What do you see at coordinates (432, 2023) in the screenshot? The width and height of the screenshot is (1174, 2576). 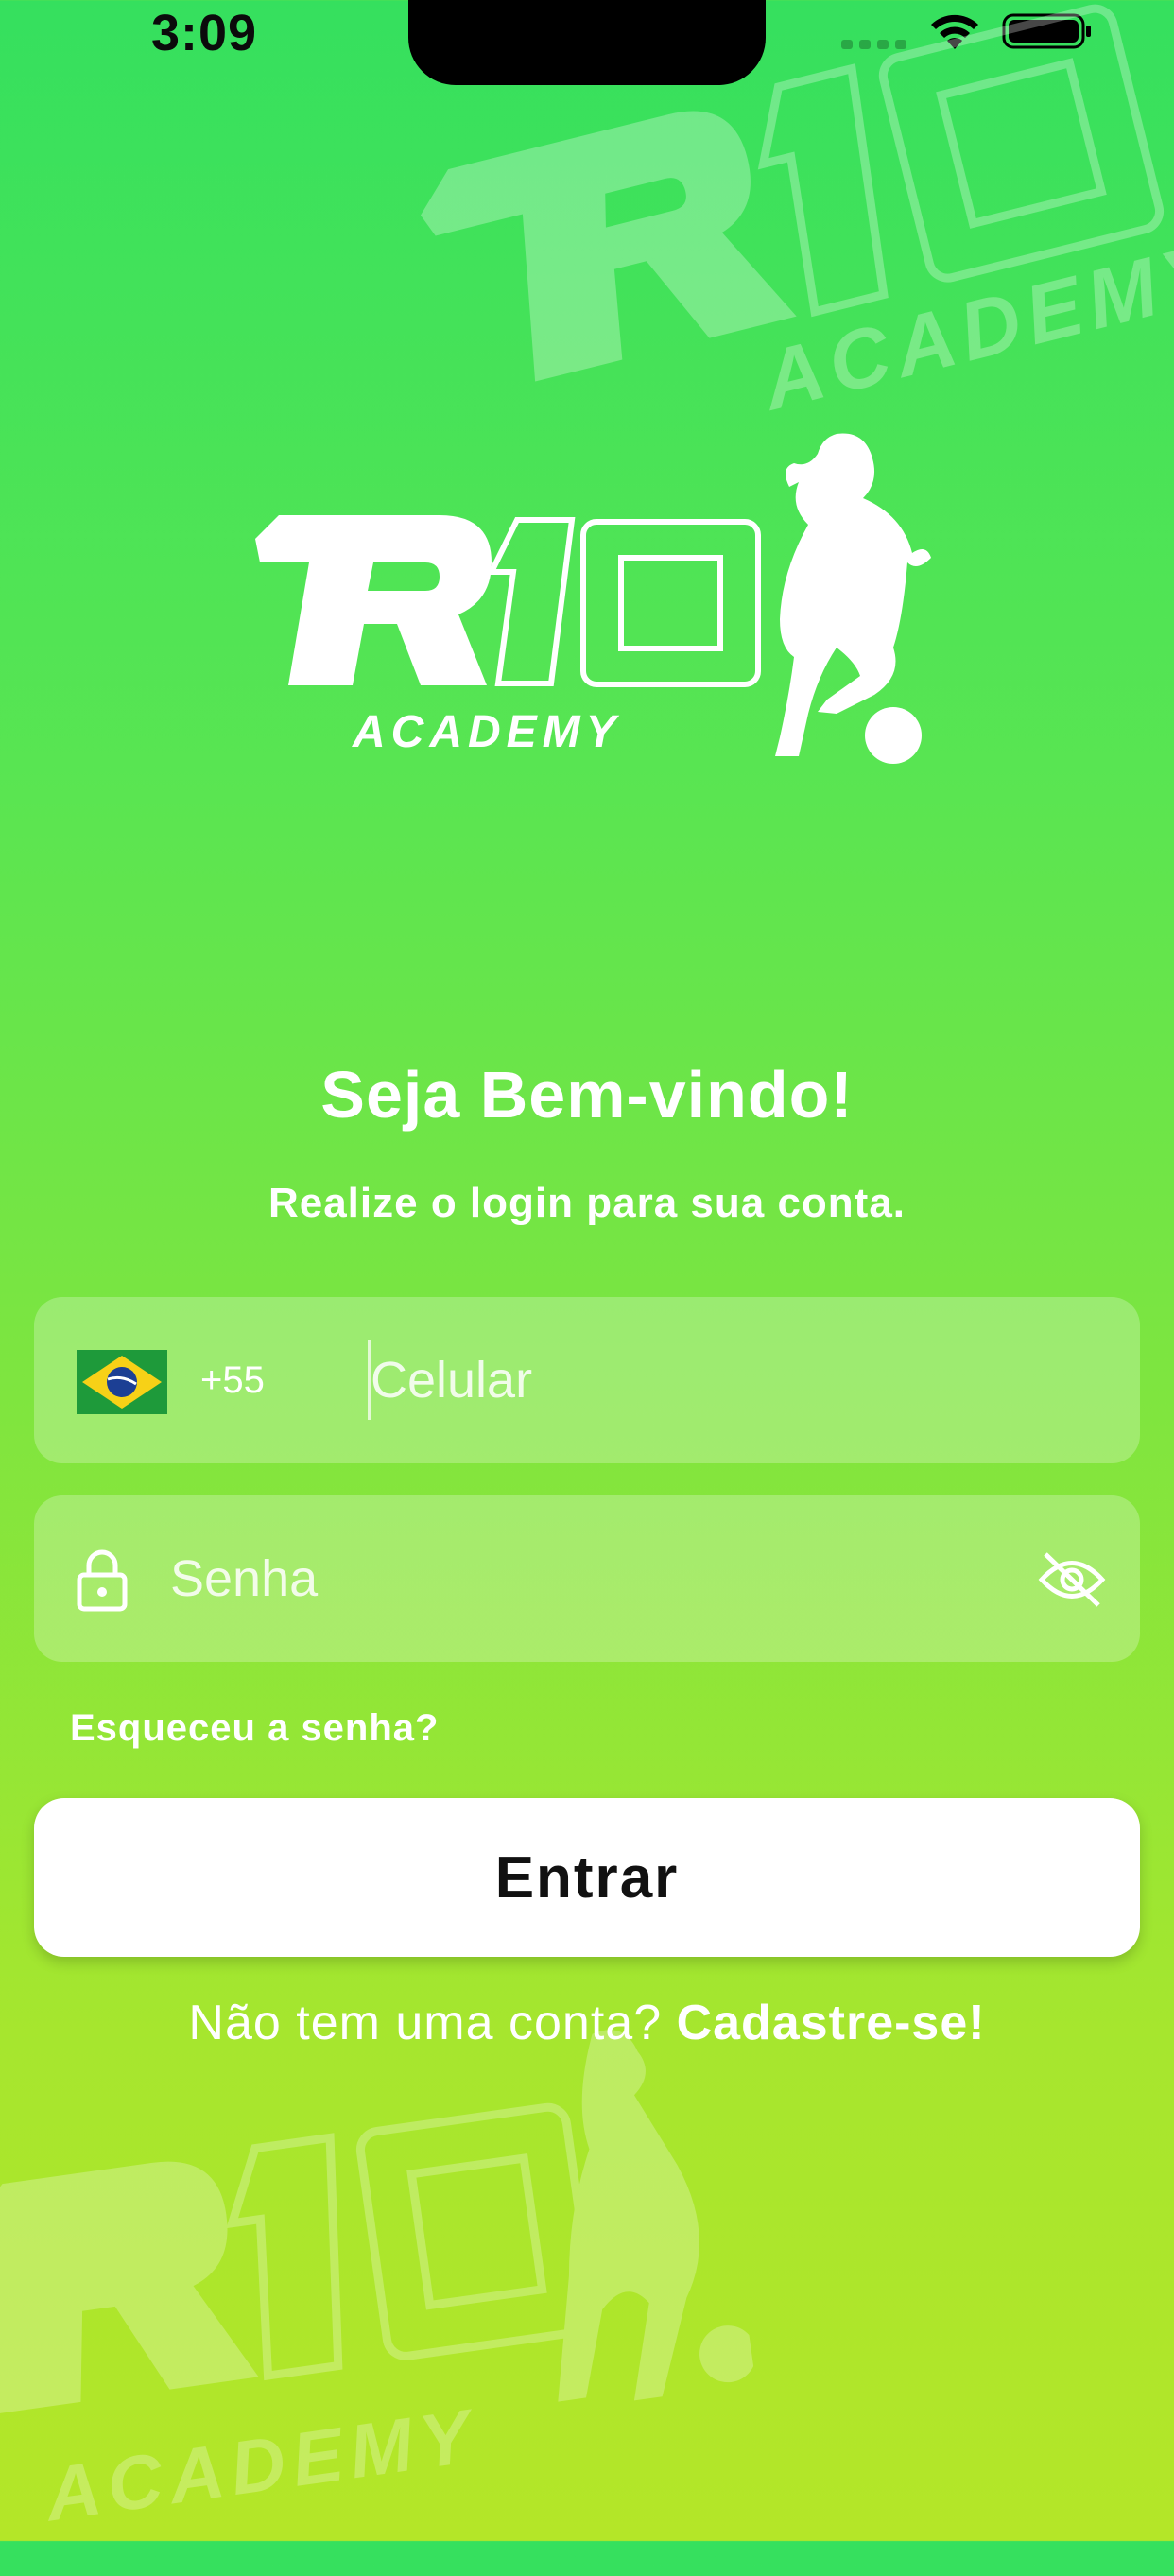 I see `signup-prompt: Não tem uma conta?` at bounding box center [432, 2023].